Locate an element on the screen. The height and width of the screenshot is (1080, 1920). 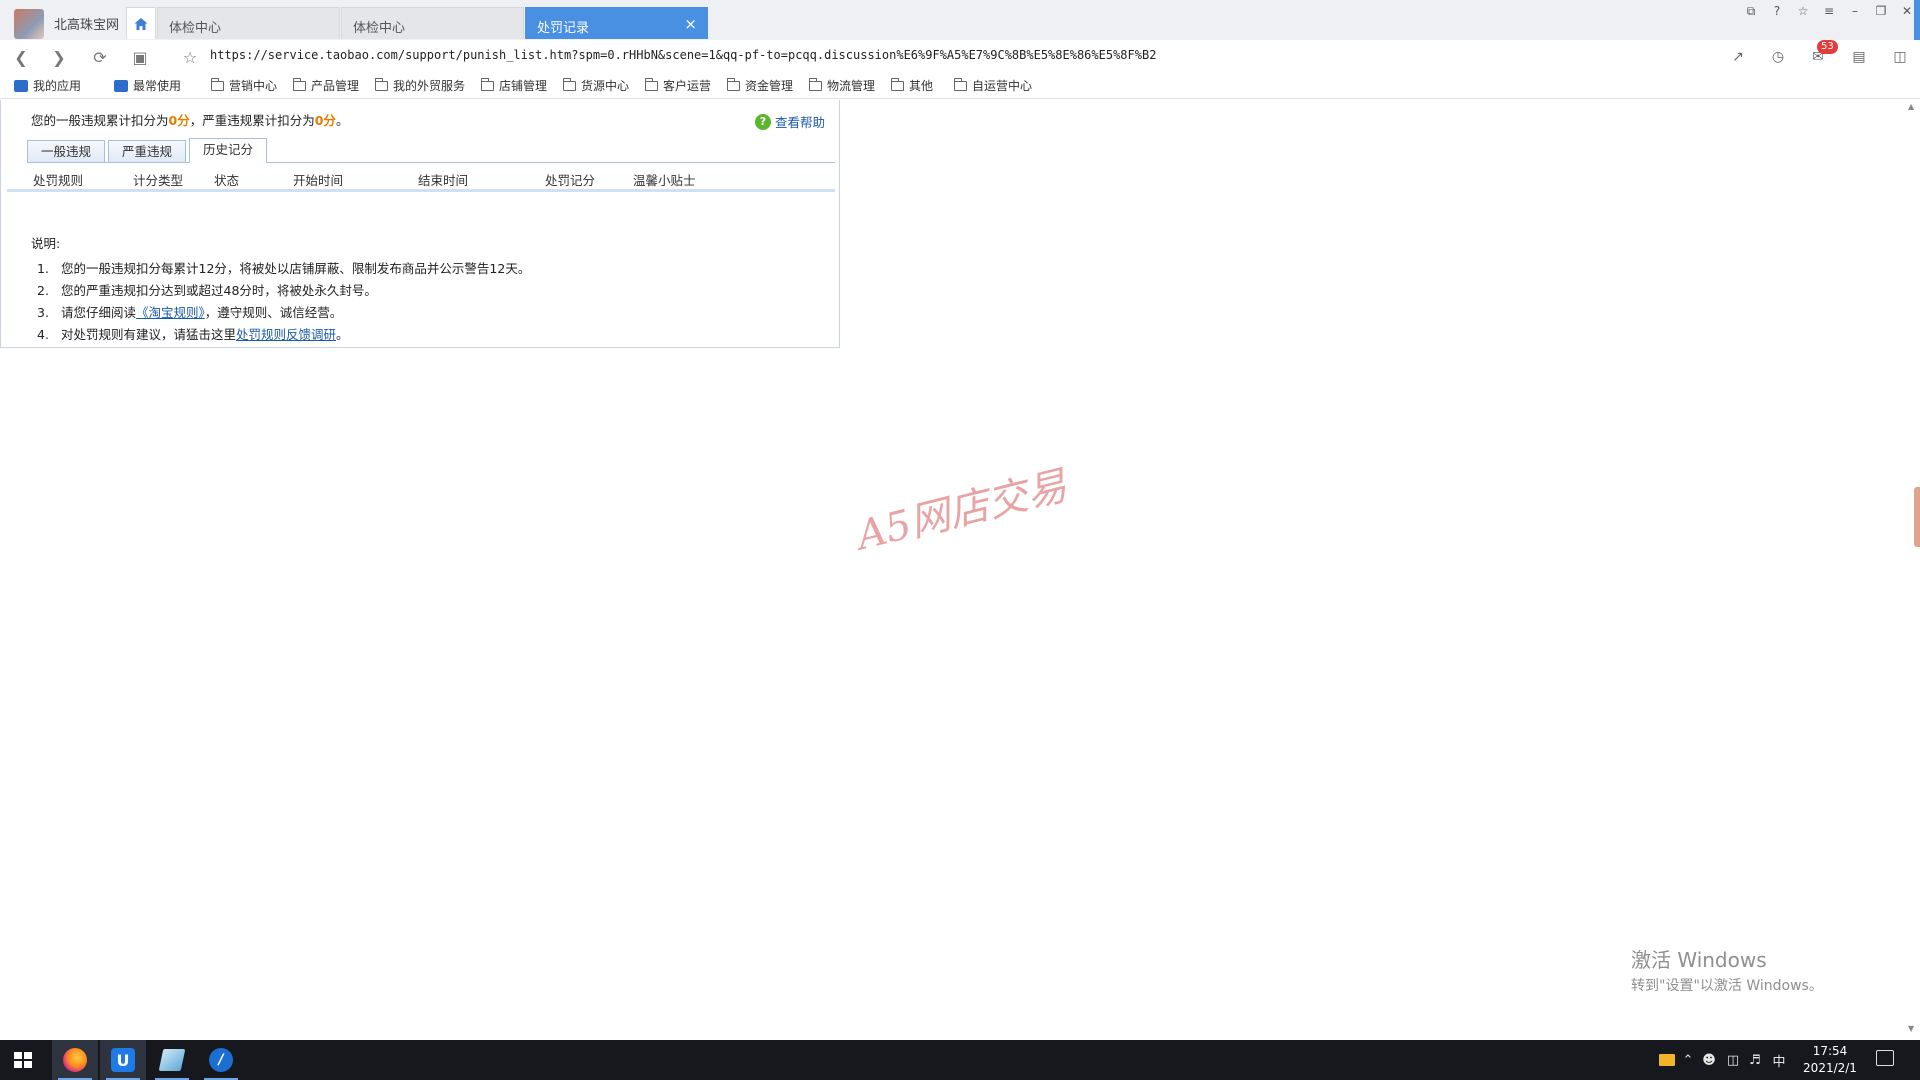
note-text: 您的严重违规扣分达到或超过48分时，将被处永久封号。 is located at coordinates (219, 290).